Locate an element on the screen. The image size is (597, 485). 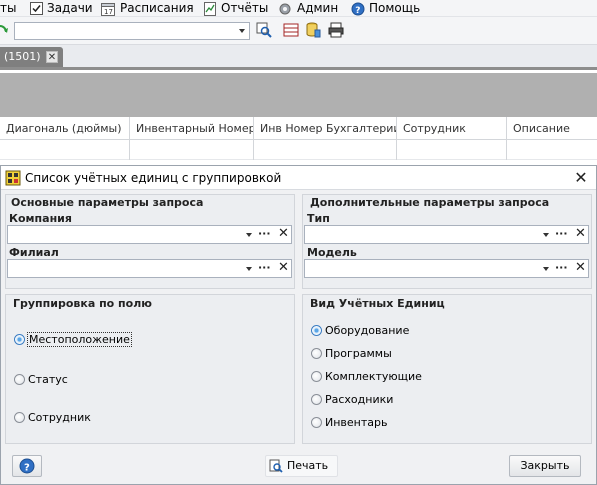
unit-kind-option-label: Программы is located at coordinates (358, 353).